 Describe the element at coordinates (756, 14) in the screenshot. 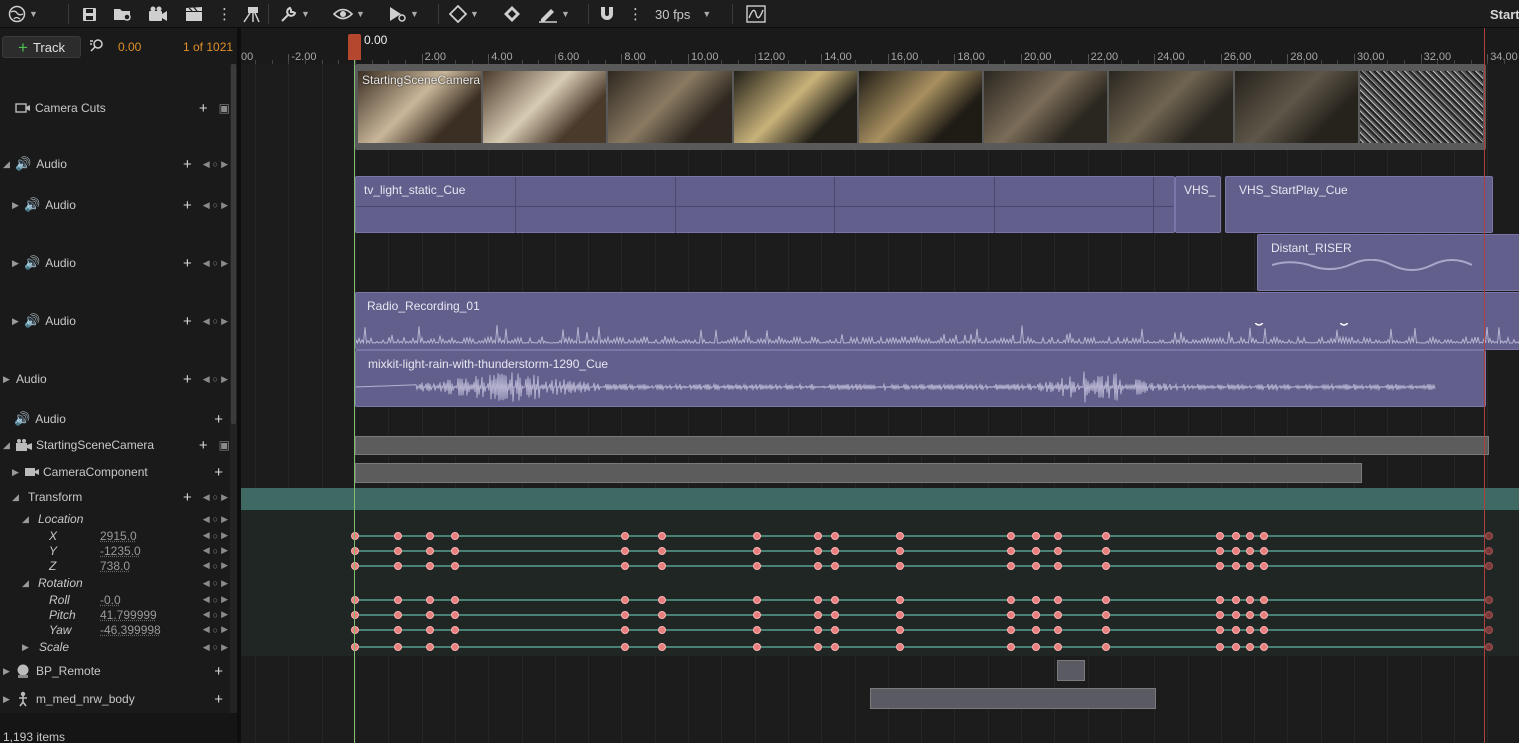

I see `curve-editor-button` at that location.